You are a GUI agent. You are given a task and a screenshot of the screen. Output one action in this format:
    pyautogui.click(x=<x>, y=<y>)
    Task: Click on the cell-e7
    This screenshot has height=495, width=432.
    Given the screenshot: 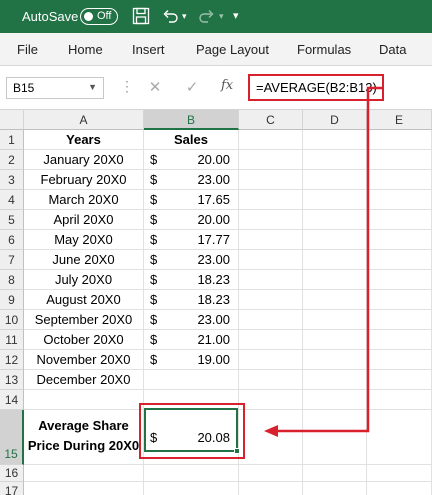 What is the action you would take?
    pyautogui.click(x=399, y=260)
    